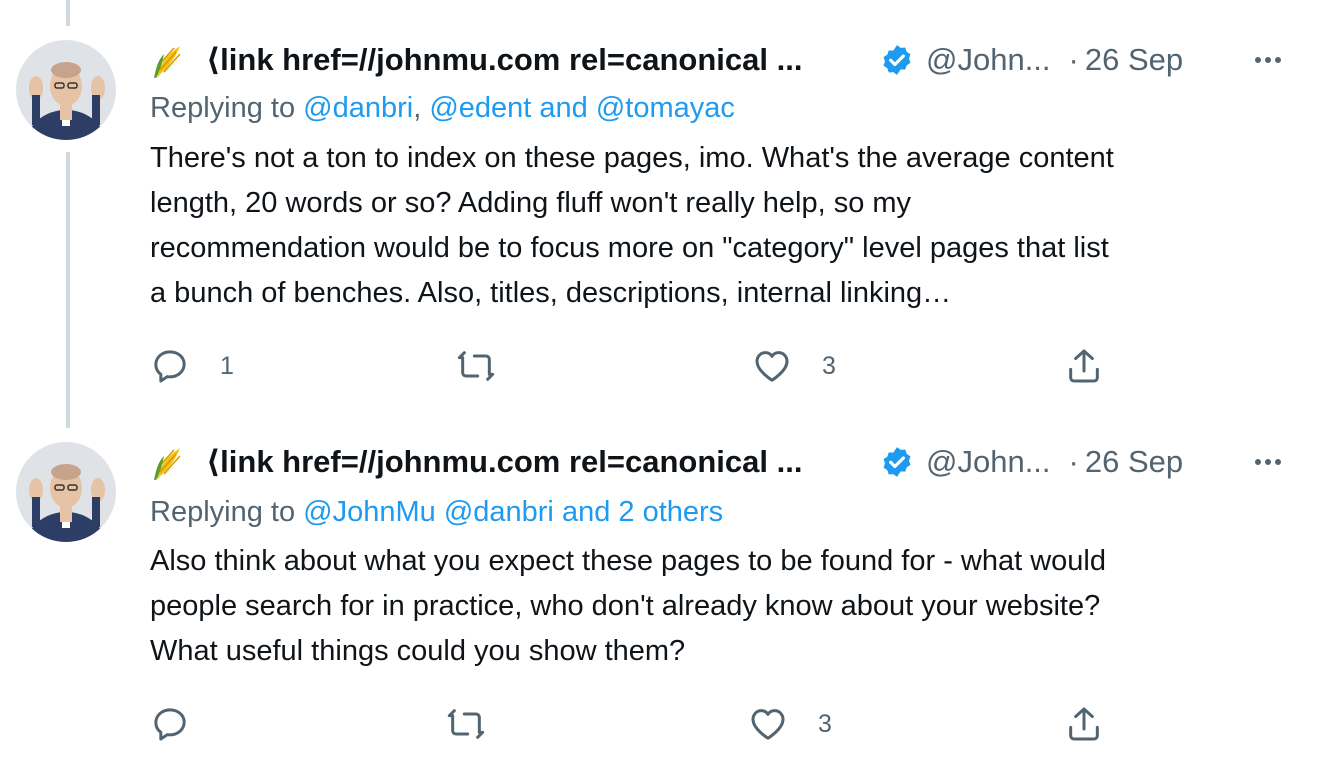 The image size is (1339, 765). What do you see at coordinates (358, 108) in the screenshot?
I see `mention-link: @danbri` at bounding box center [358, 108].